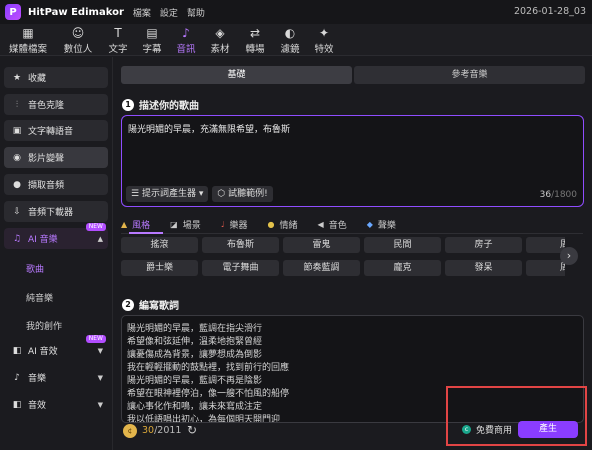 This screenshot has height=450, width=592. What do you see at coordinates (321, 245) in the screenshot?
I see `style-chip: 雷鬼` at bounding box center [321, 245].